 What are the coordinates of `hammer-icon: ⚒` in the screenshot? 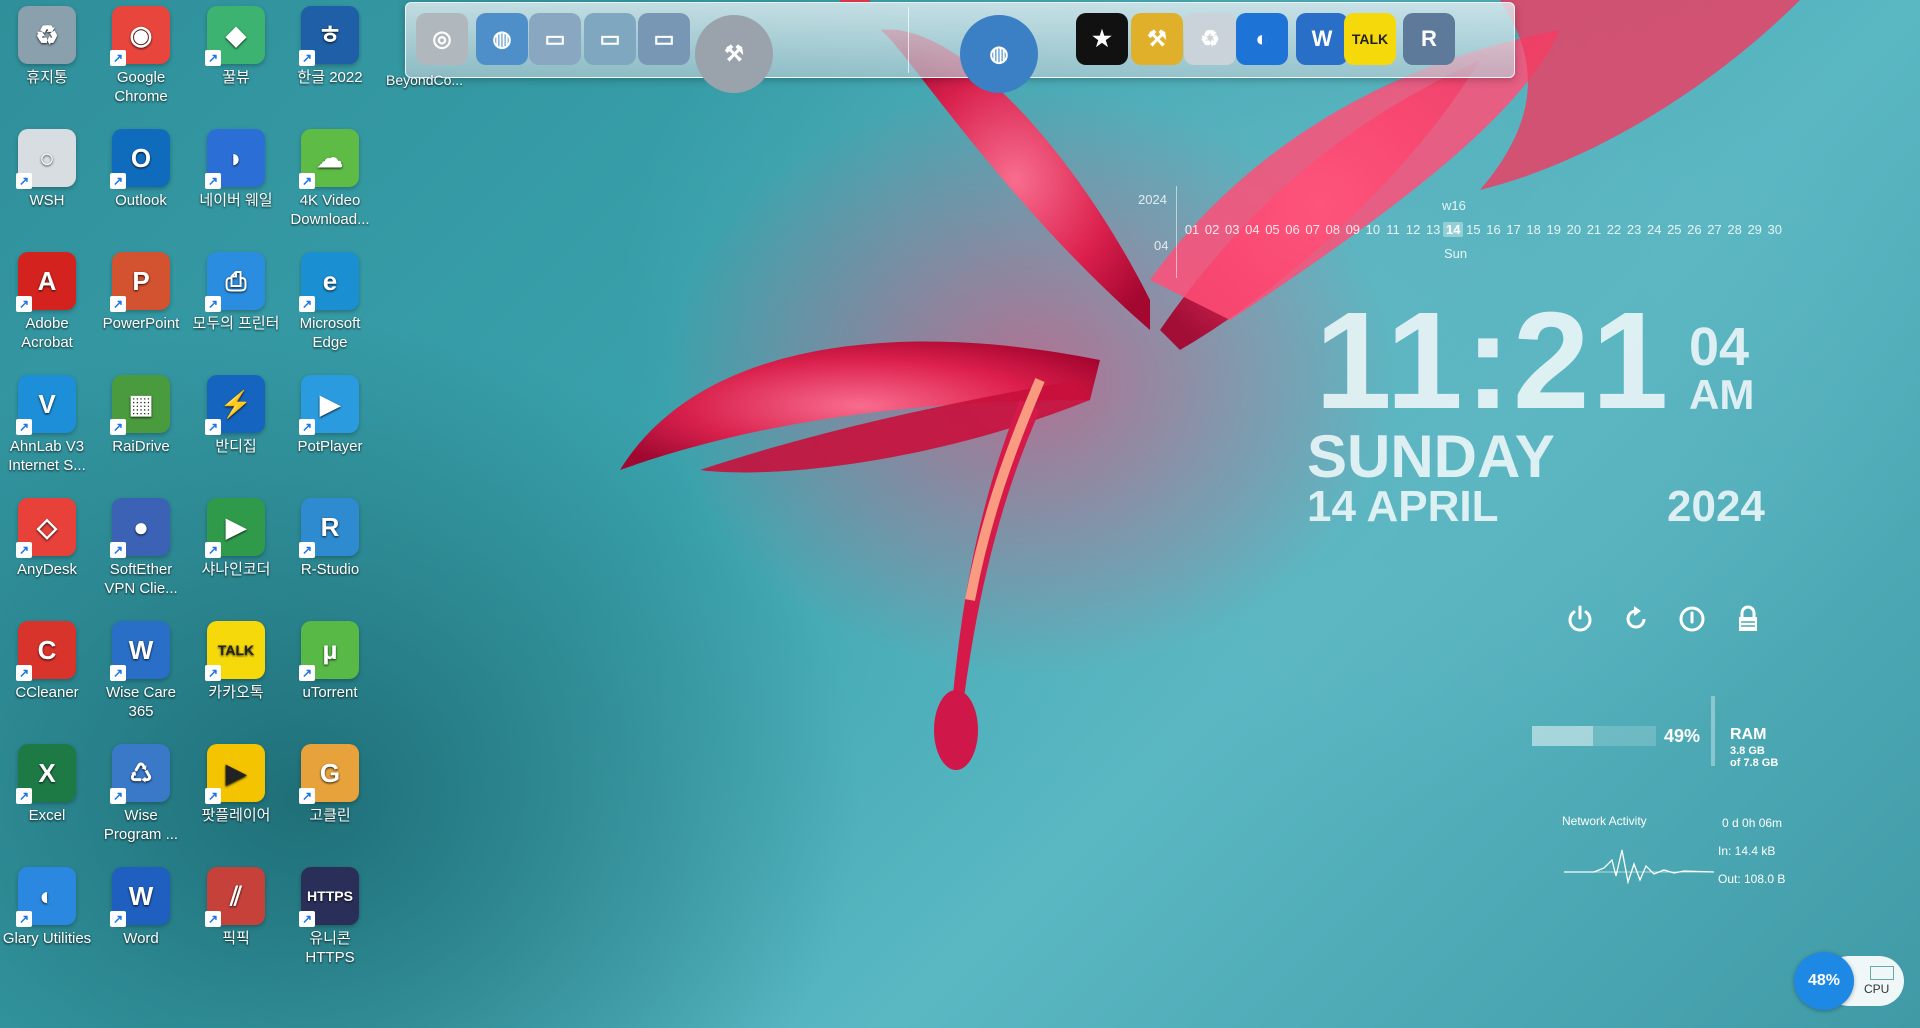 It's located at (1157, 39).